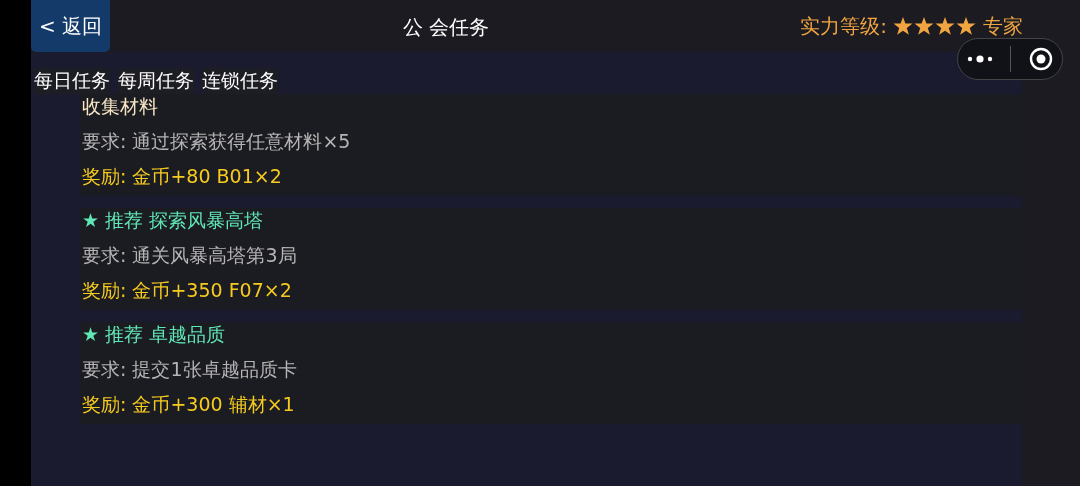  Describe the element at coordinates (1041, 59) in the screenshot. I see `close-icon` at that location.